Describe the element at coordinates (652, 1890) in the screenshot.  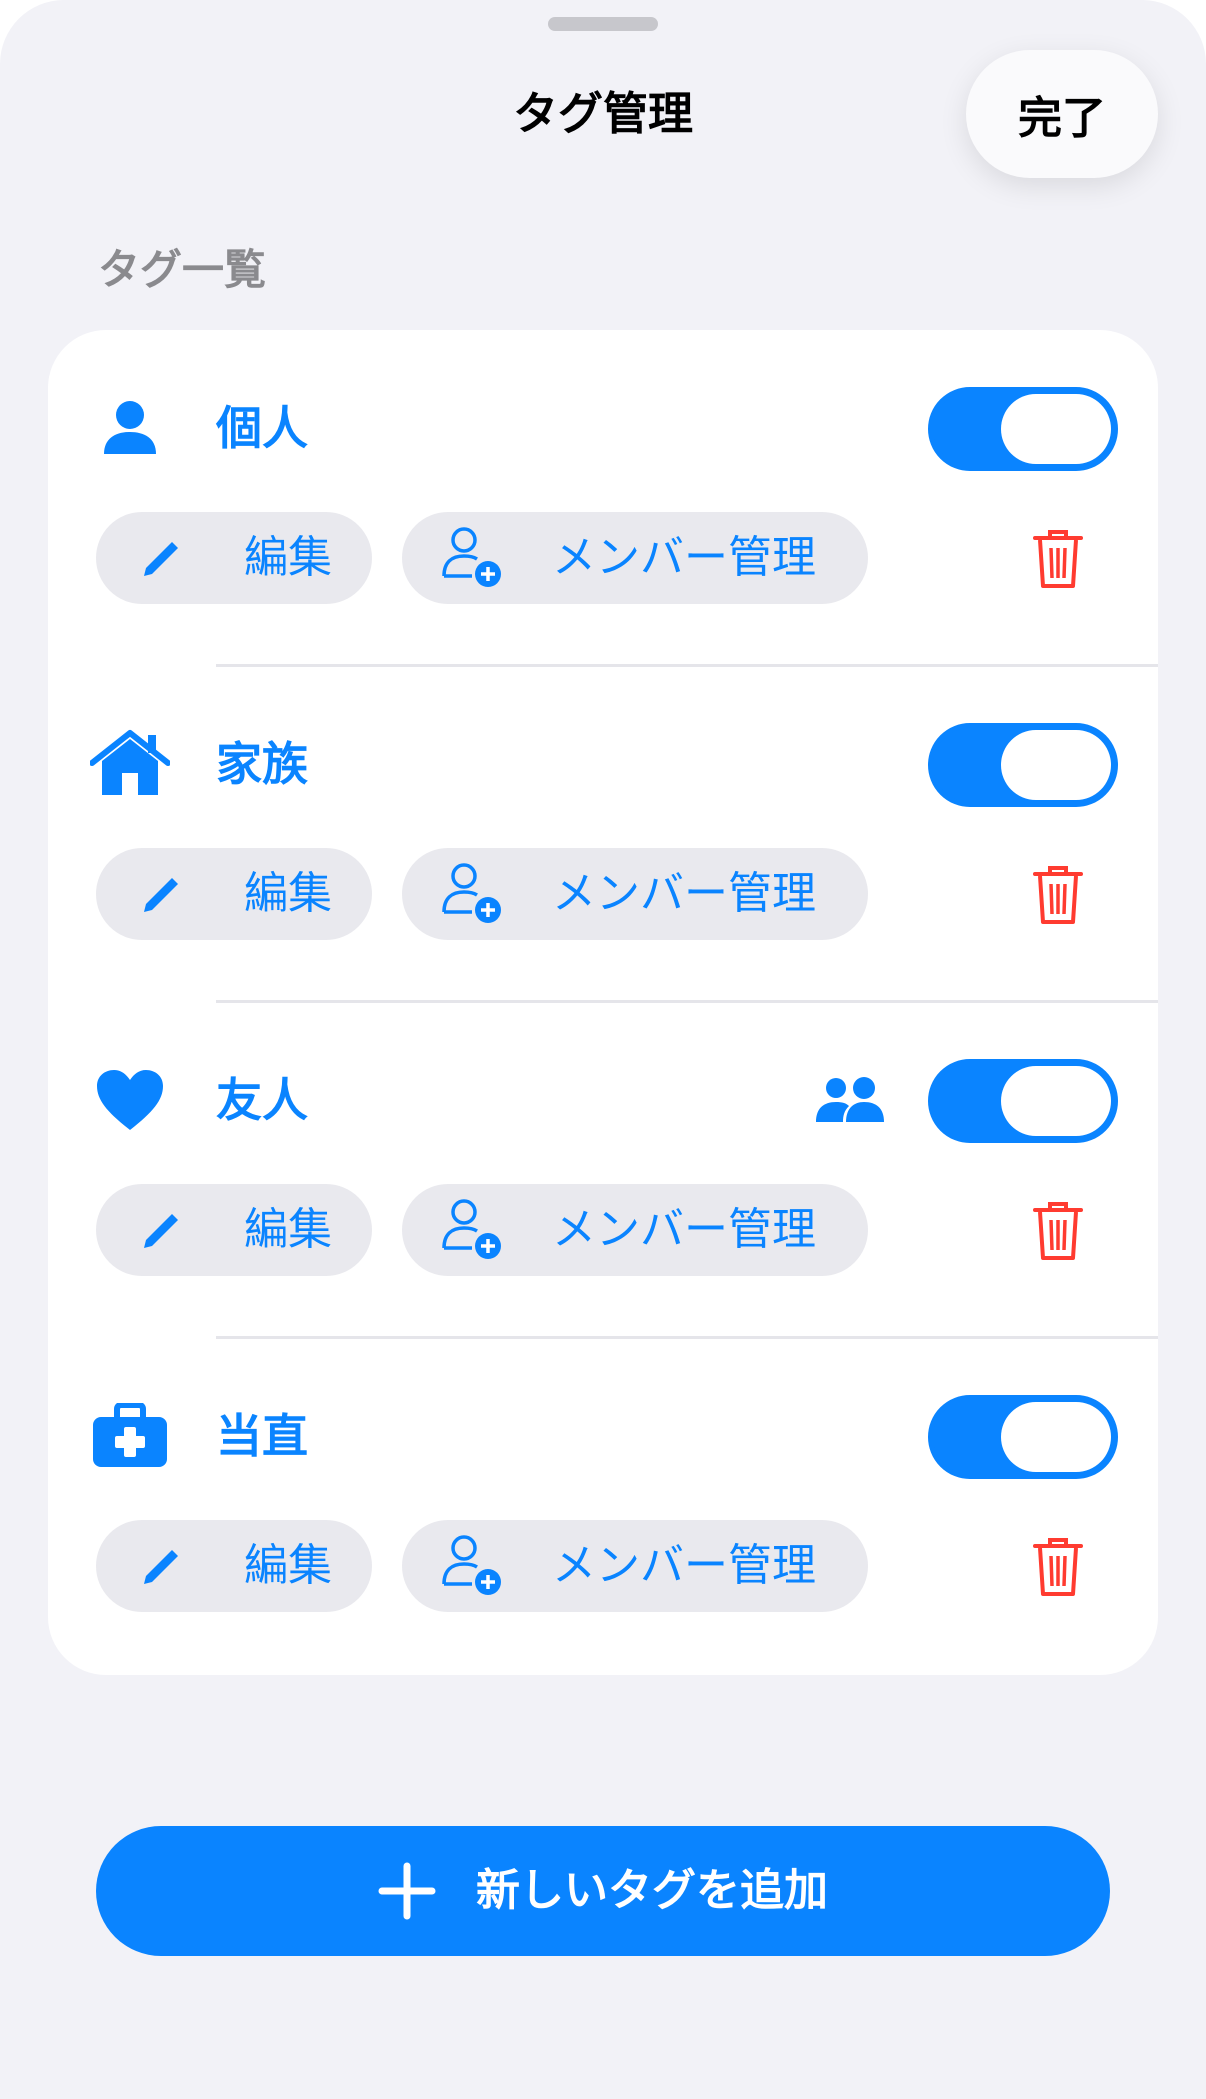
I see `add-tag-label: 新しいタグを追加` at that location.